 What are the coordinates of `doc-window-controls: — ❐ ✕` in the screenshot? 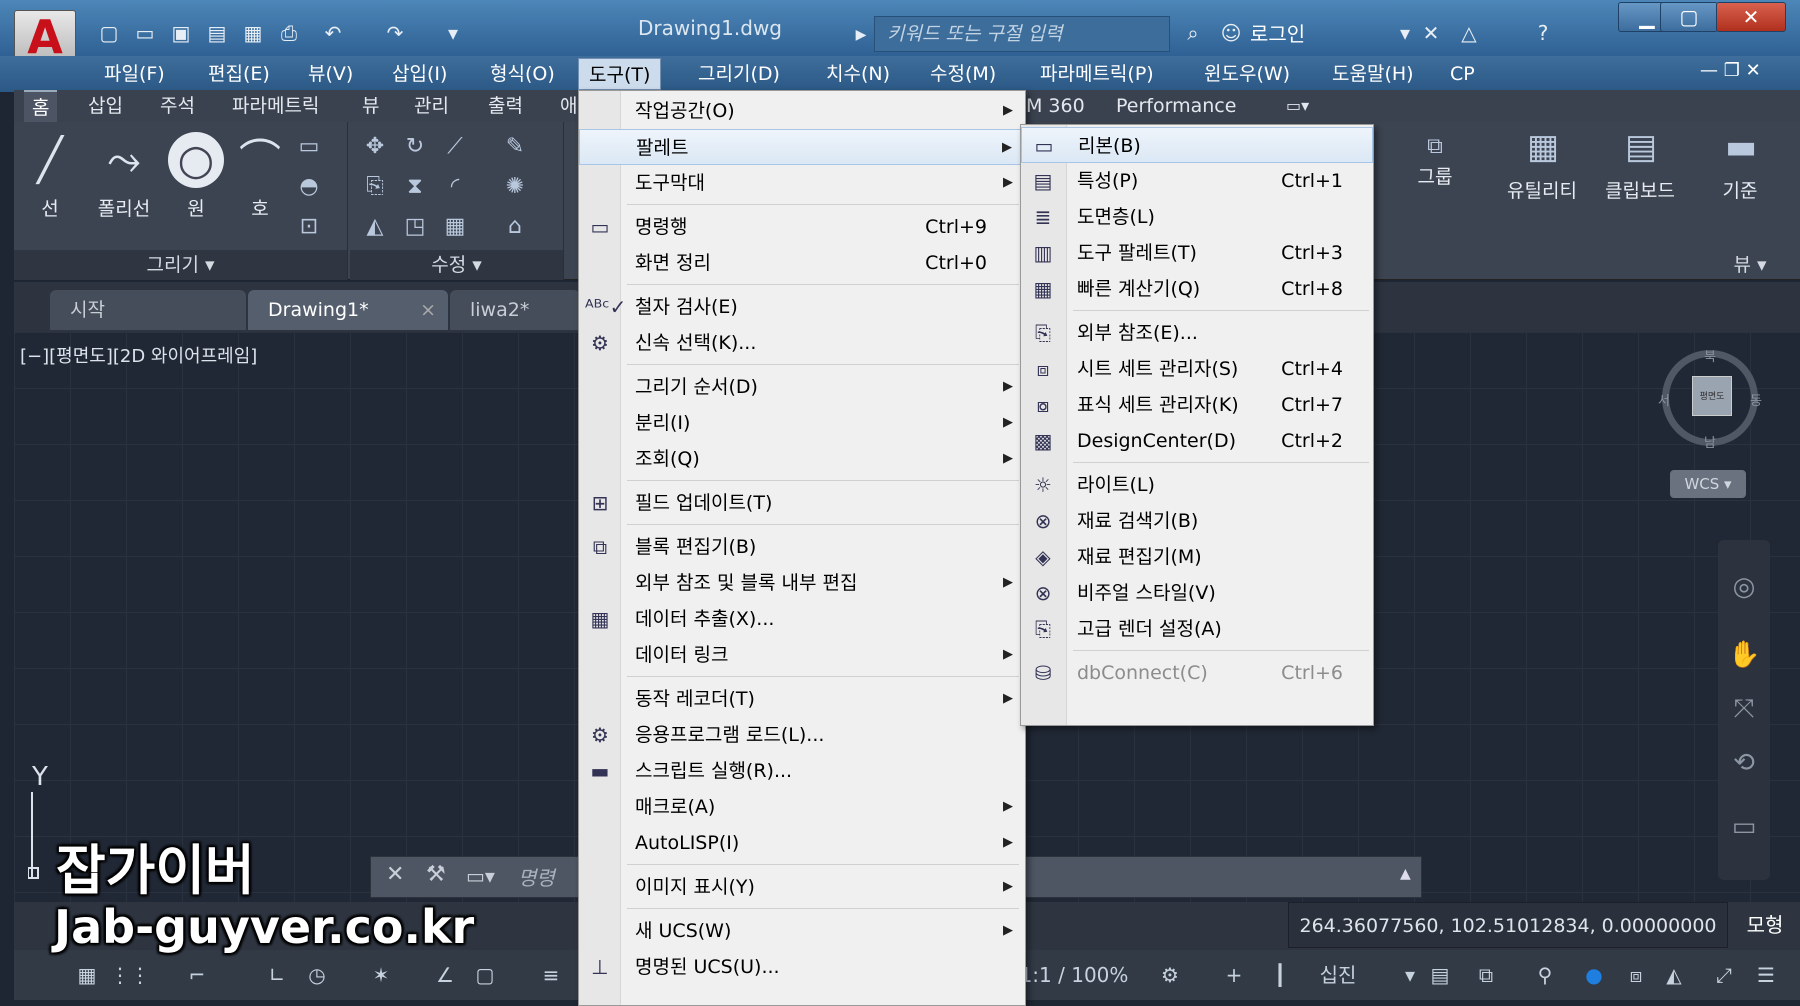 It's located at (1730, 70).